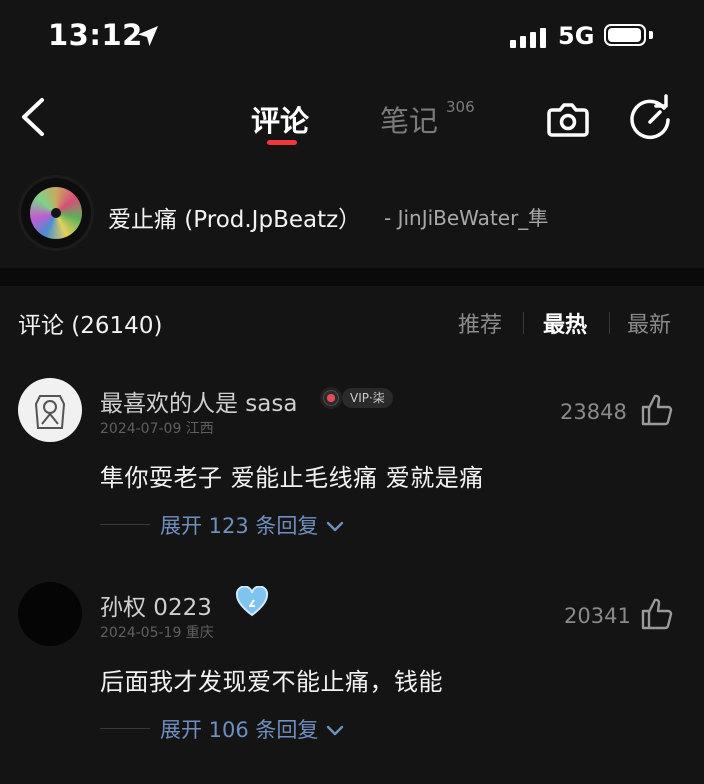  I want to click on comment-date-location: 2024-05-19 重庆, so click(157, 633).